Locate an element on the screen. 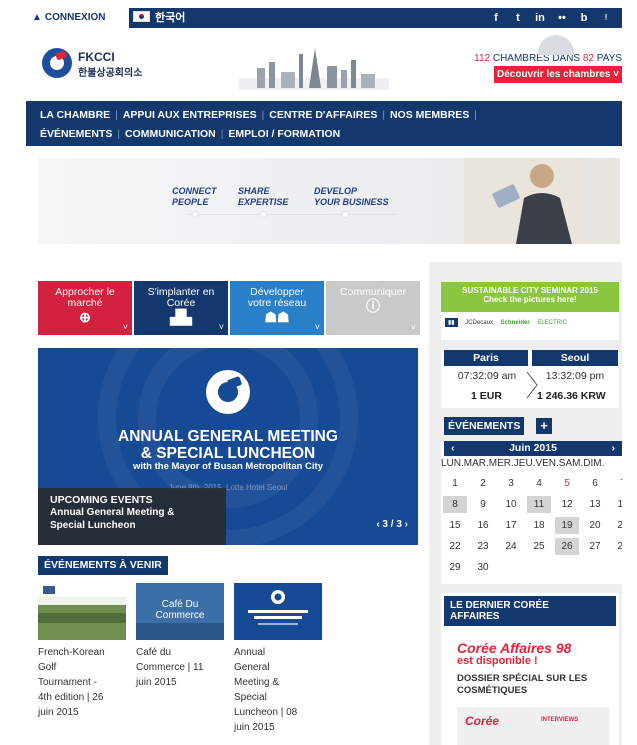 Image resolution: width=637 pixels, height=745 pixels. calendar-day-event: 11 is located at coordinates (539, 504).